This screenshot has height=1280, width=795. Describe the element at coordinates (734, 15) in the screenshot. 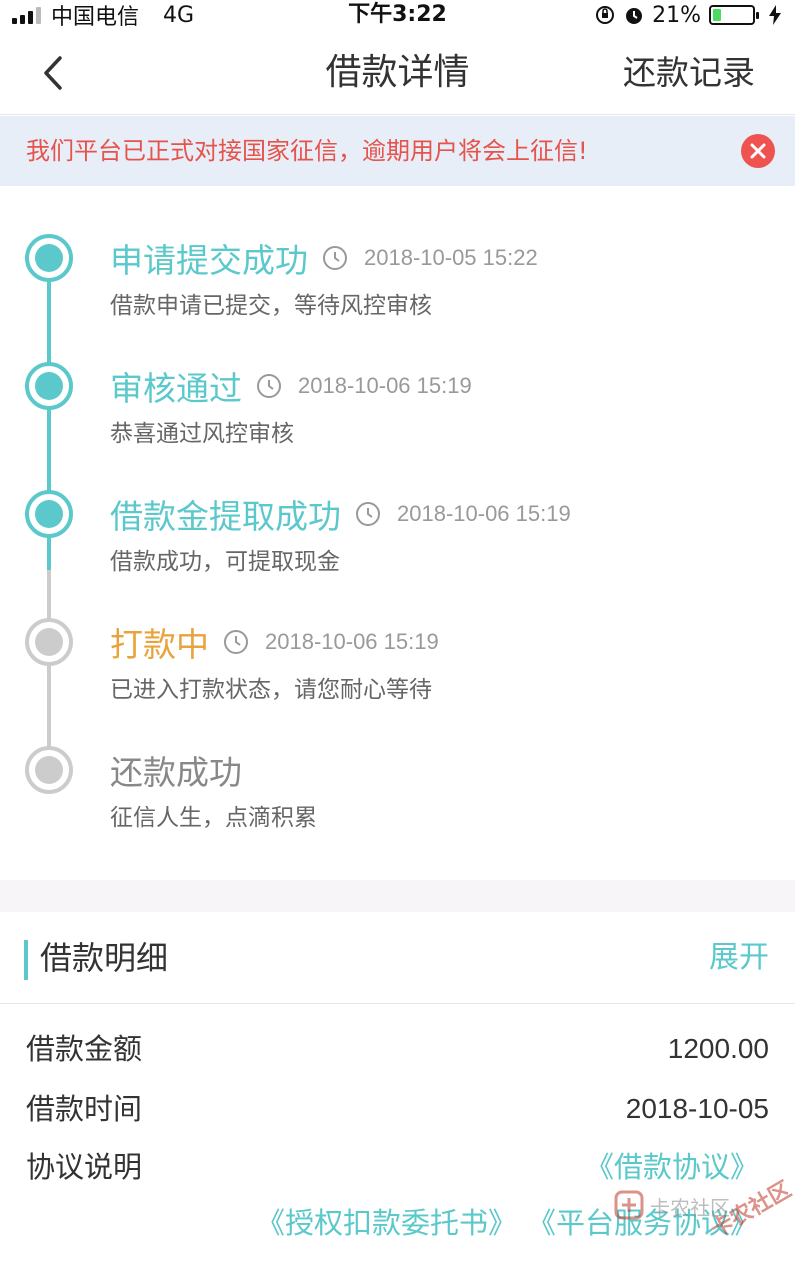

I see `battery-icon` at that location.